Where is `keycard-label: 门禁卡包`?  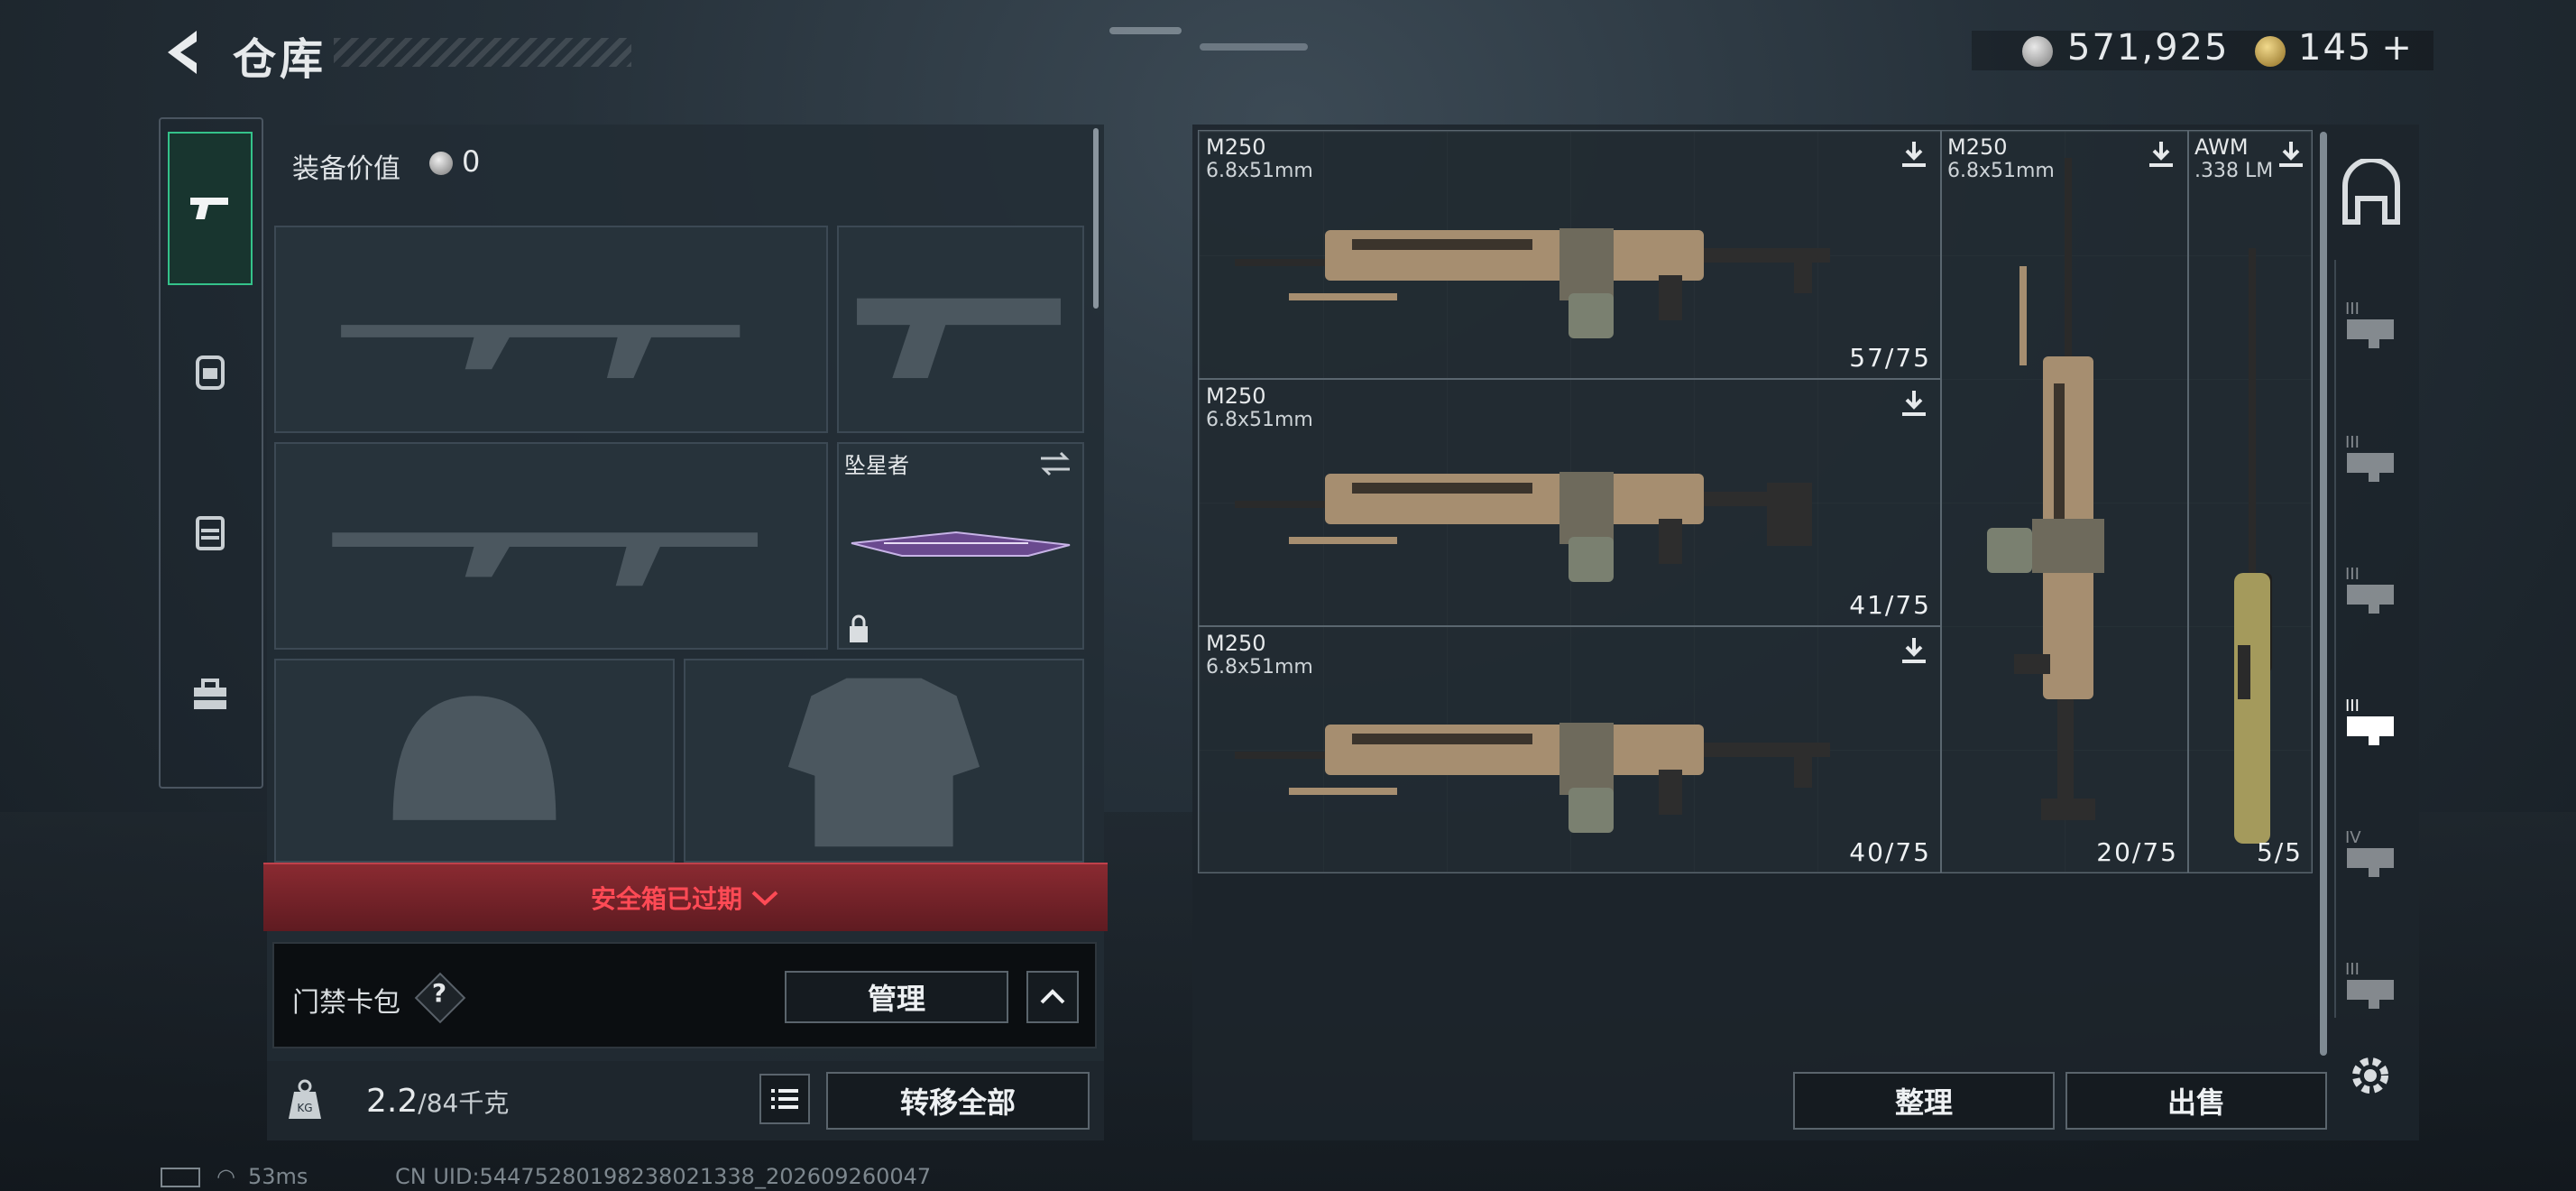
keycard-label: 门禁卡包 is located at coordinates (346, 1003).